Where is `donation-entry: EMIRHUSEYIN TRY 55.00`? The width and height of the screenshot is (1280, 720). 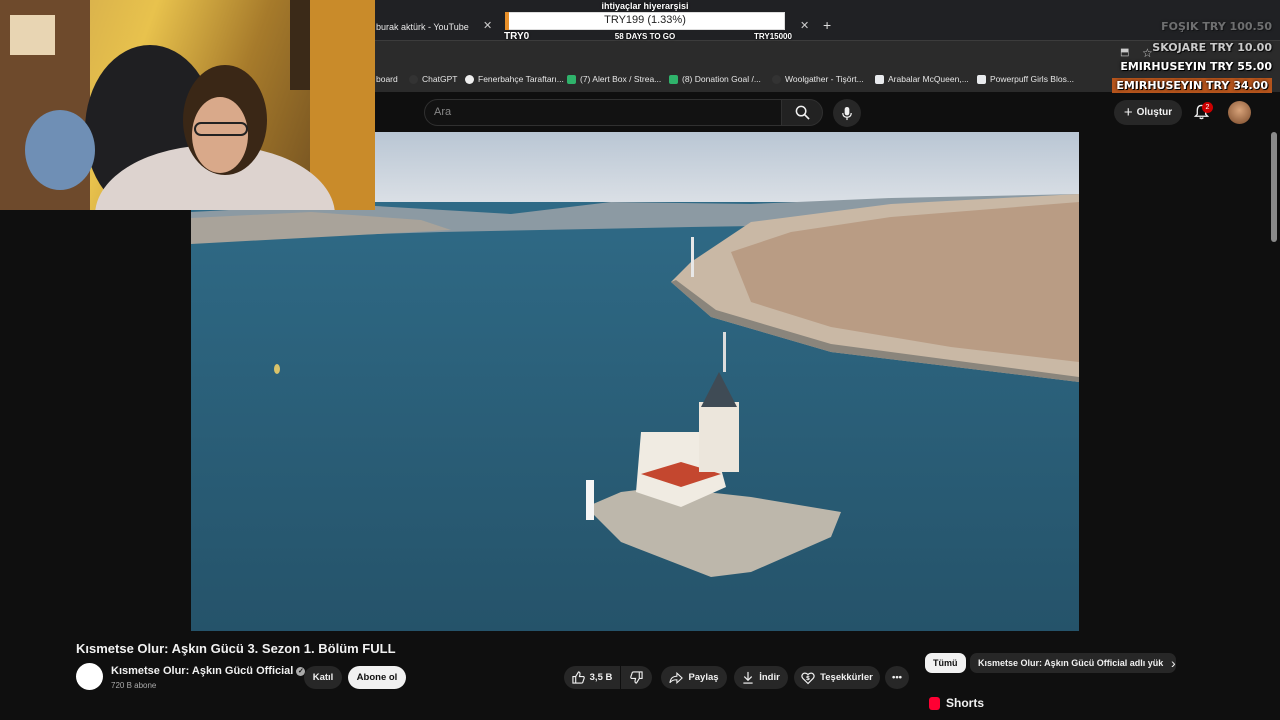
donation-entry: EMIRHUSEYIN TRY 55.00 is located at coordinates (1196, 66).